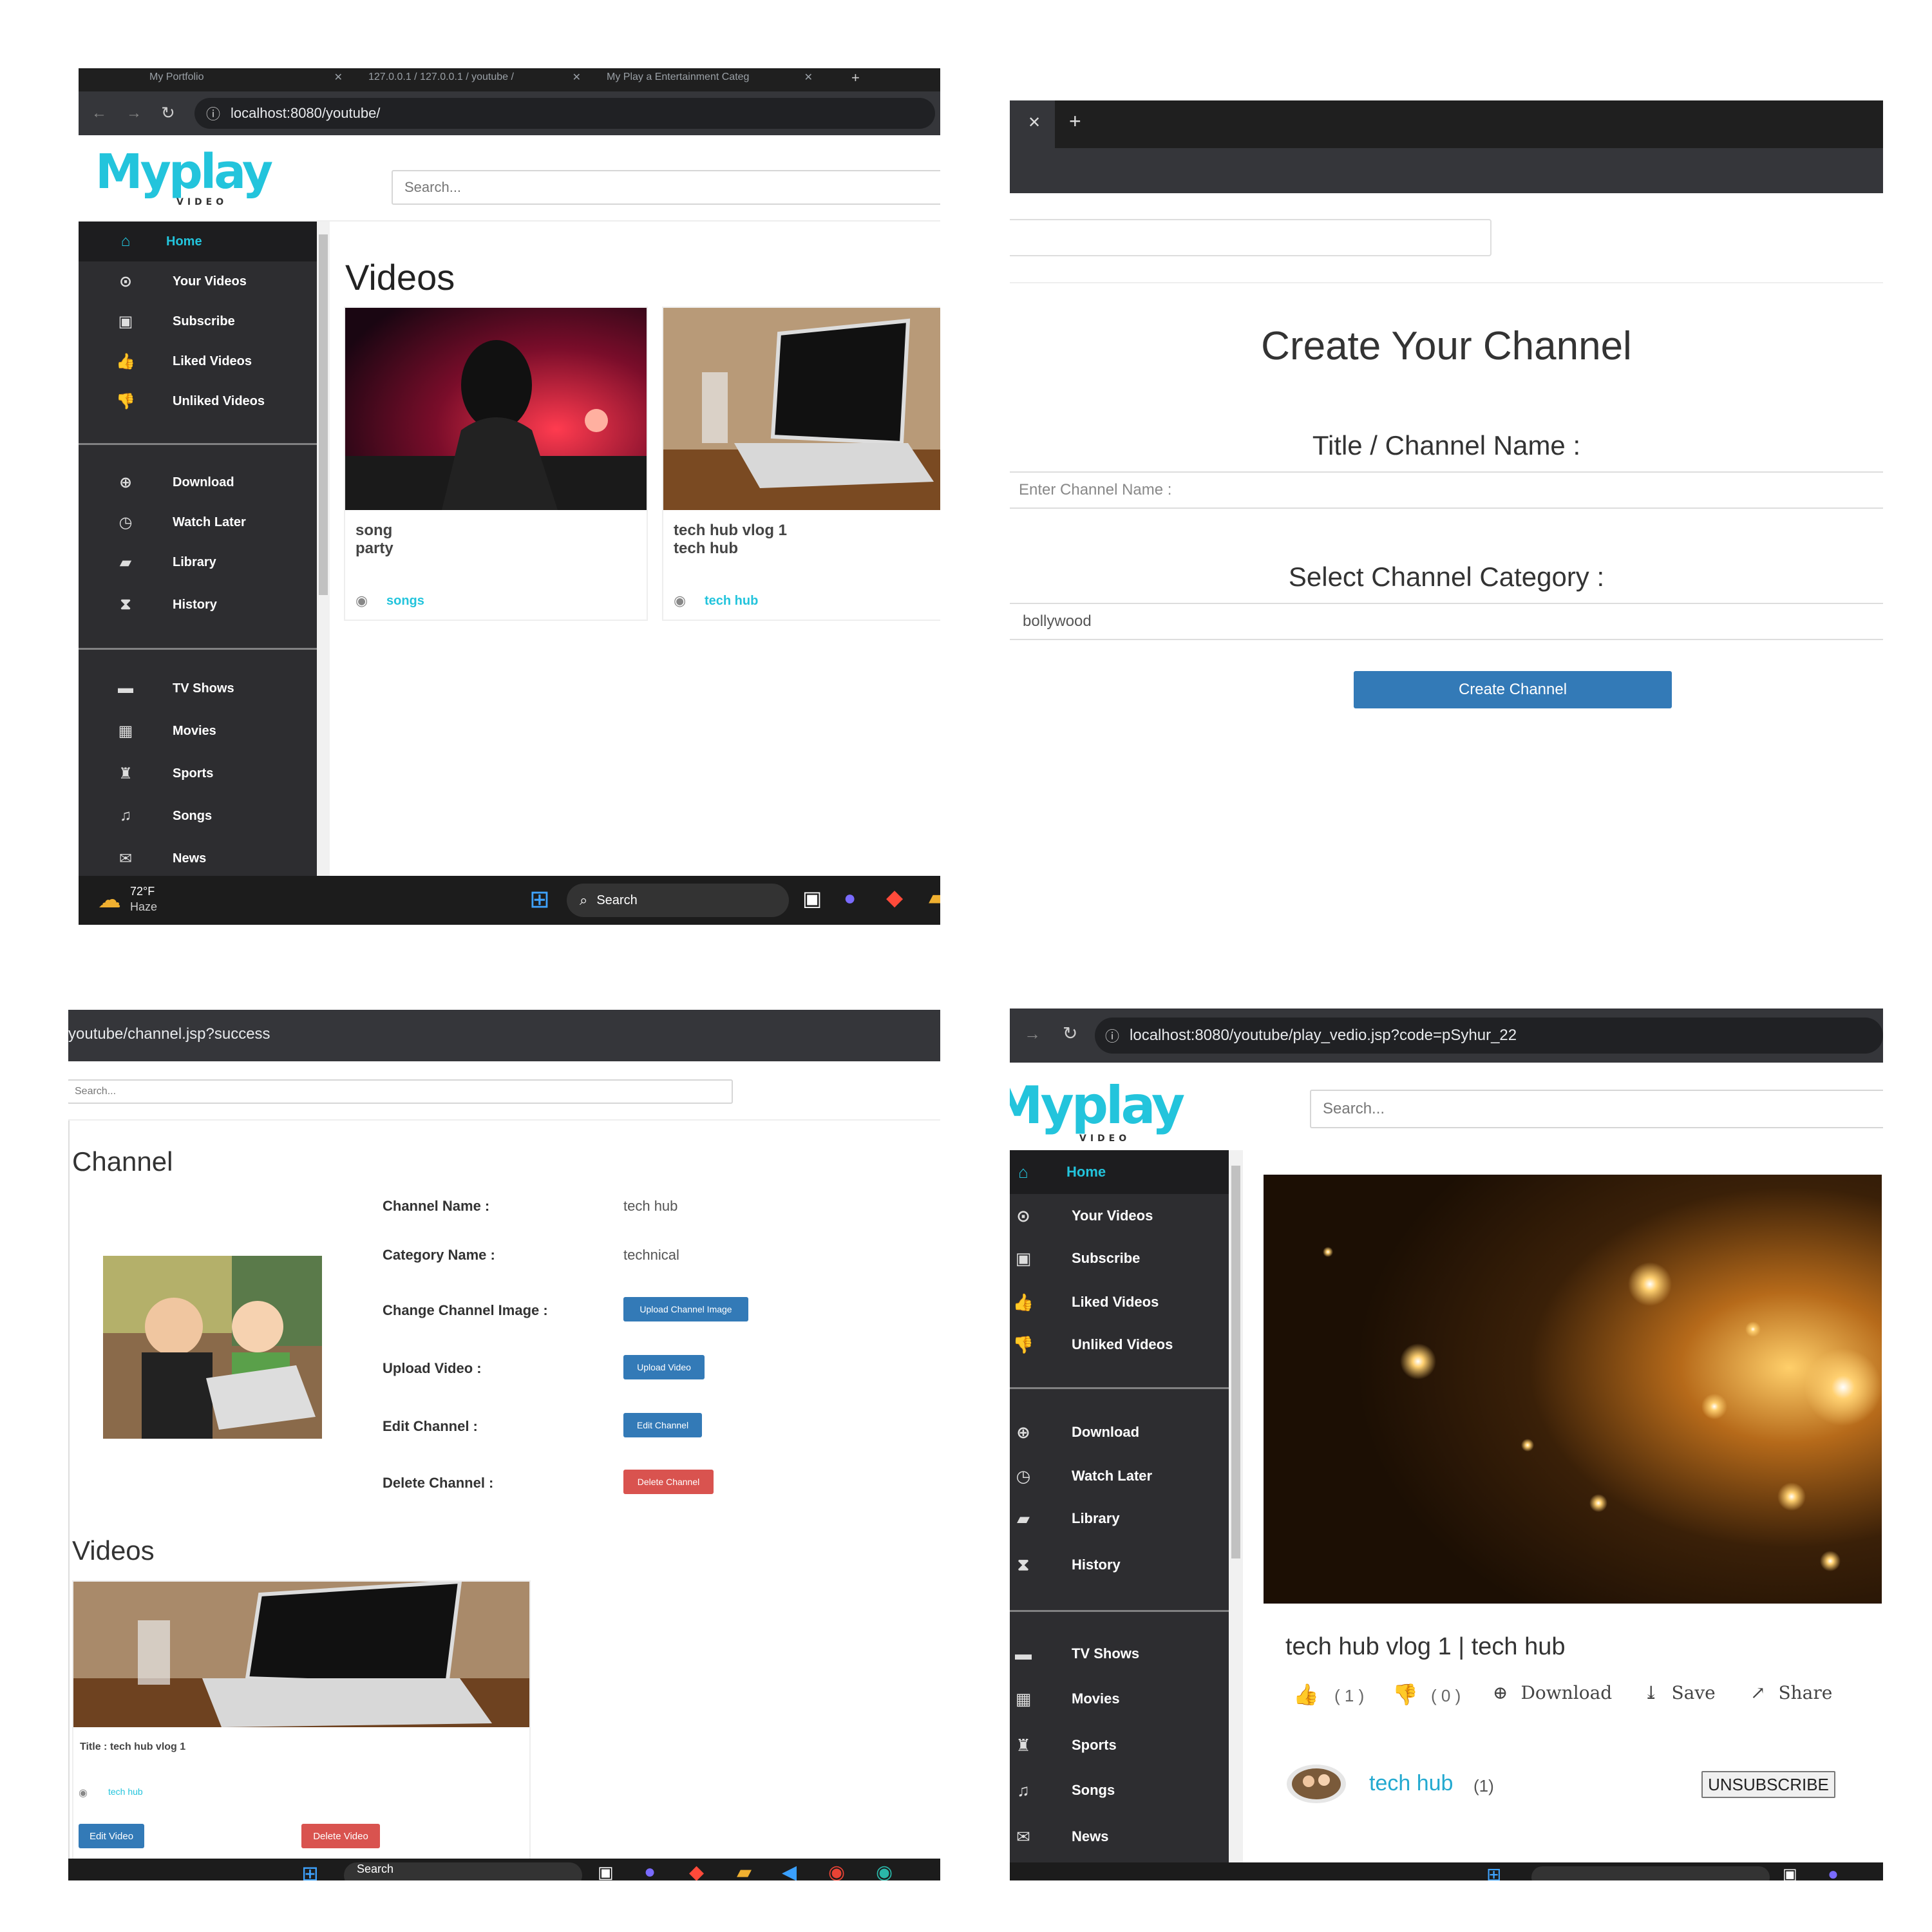 The width and height of the screenshot is (1932, 1932). I want to click on dislike-icon: 👎, so click(1405, 1694).